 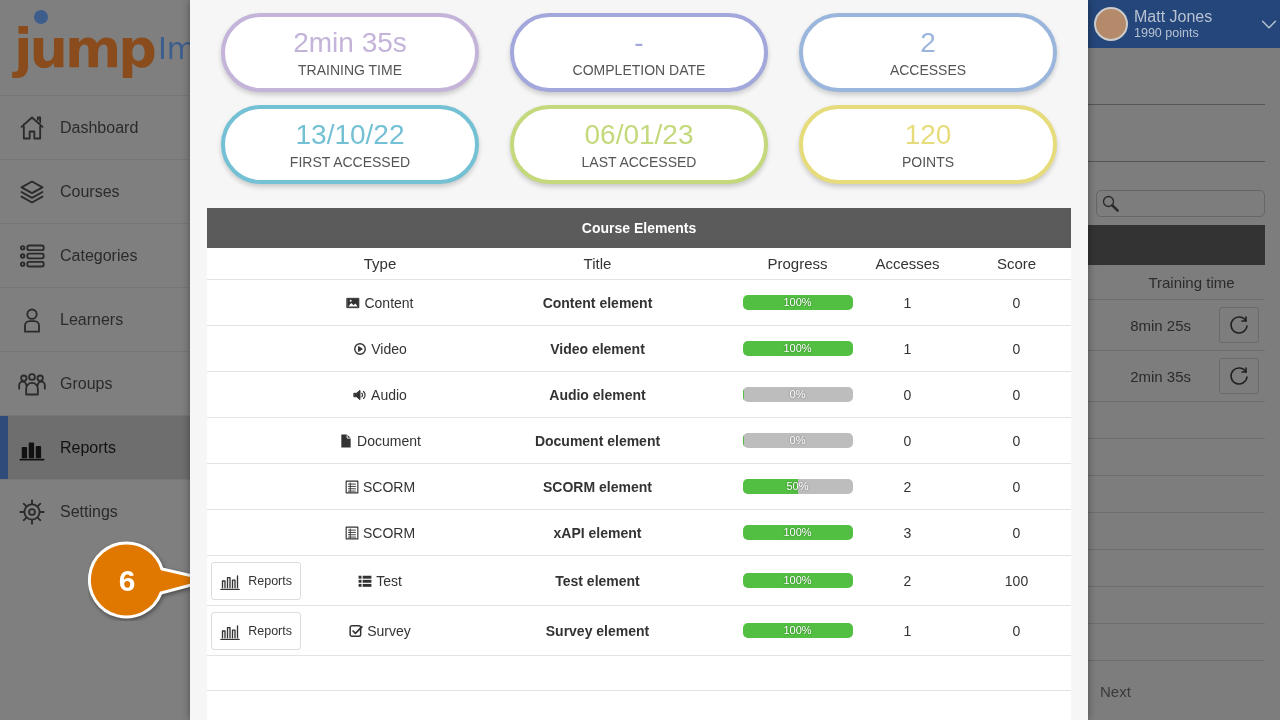 I want to click on table-title: Course Elements, so click(x=639, y=228).